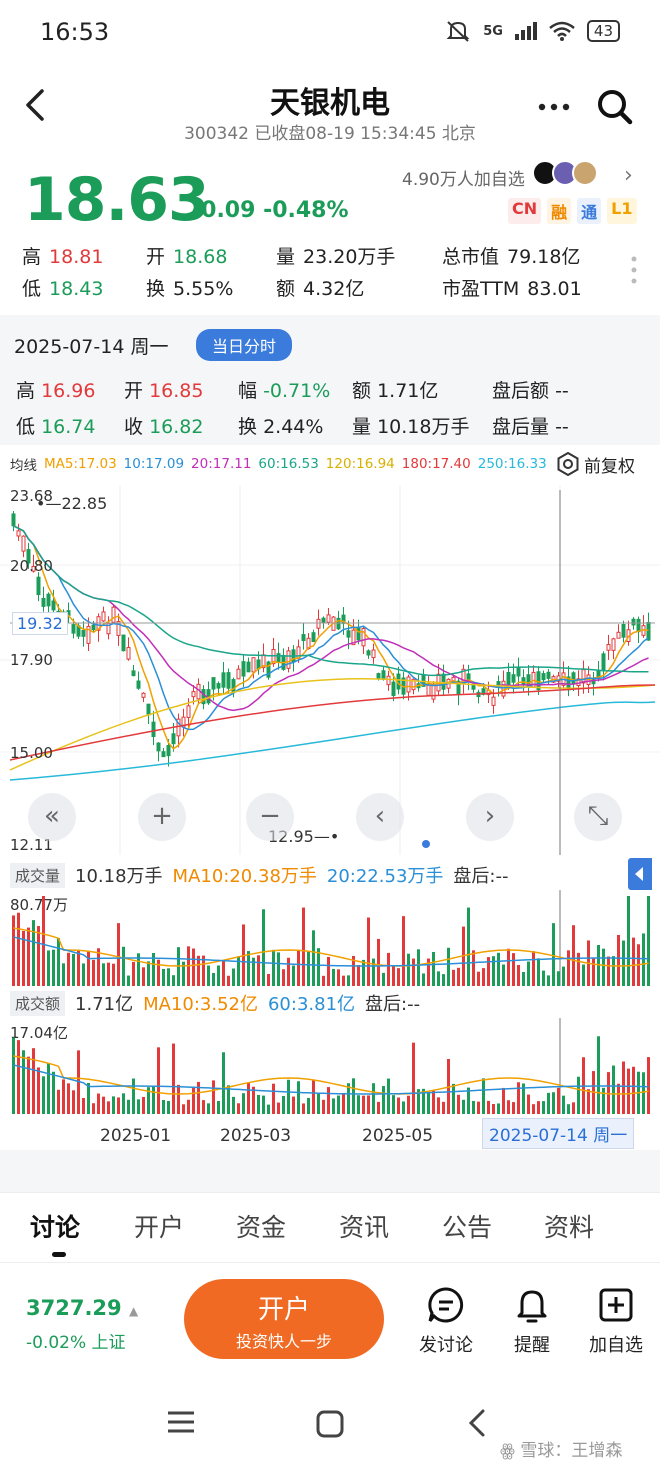 This screenshot has width=660, height=1467. What do you see at coordinates (446, 1305) in the screenshot?
I see `chat-icon` at bounding box center [446, 1305].